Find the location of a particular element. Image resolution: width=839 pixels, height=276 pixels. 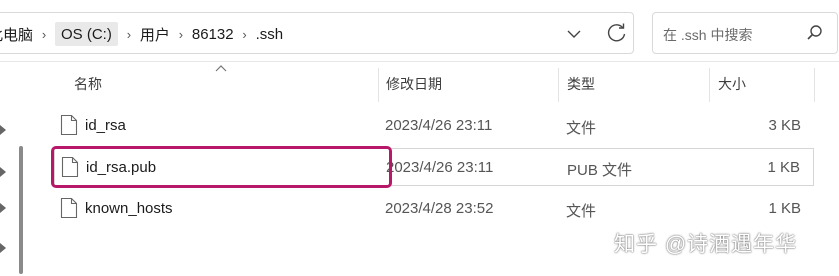

breadcrumb-user-folder: 86132 is located at coordinates (213, 34).